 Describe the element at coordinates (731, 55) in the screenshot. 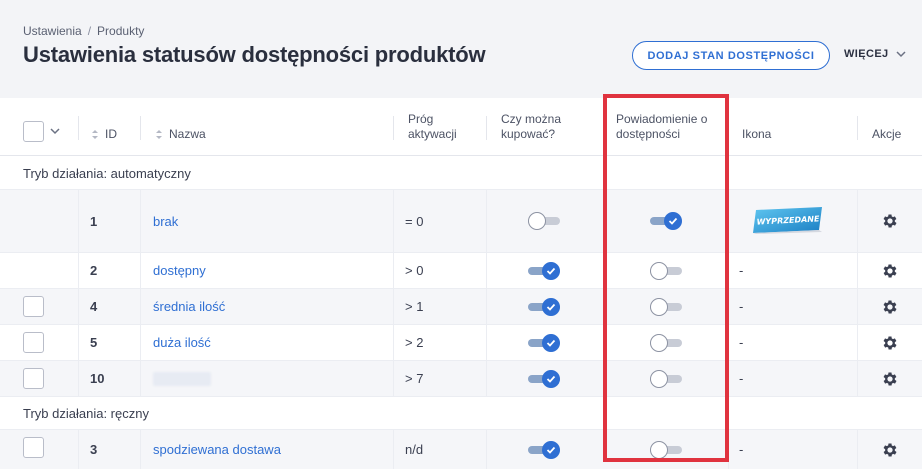

I see `add-availability-button: DODAJ STAN DOSTĘPNOŚCI` at that location.